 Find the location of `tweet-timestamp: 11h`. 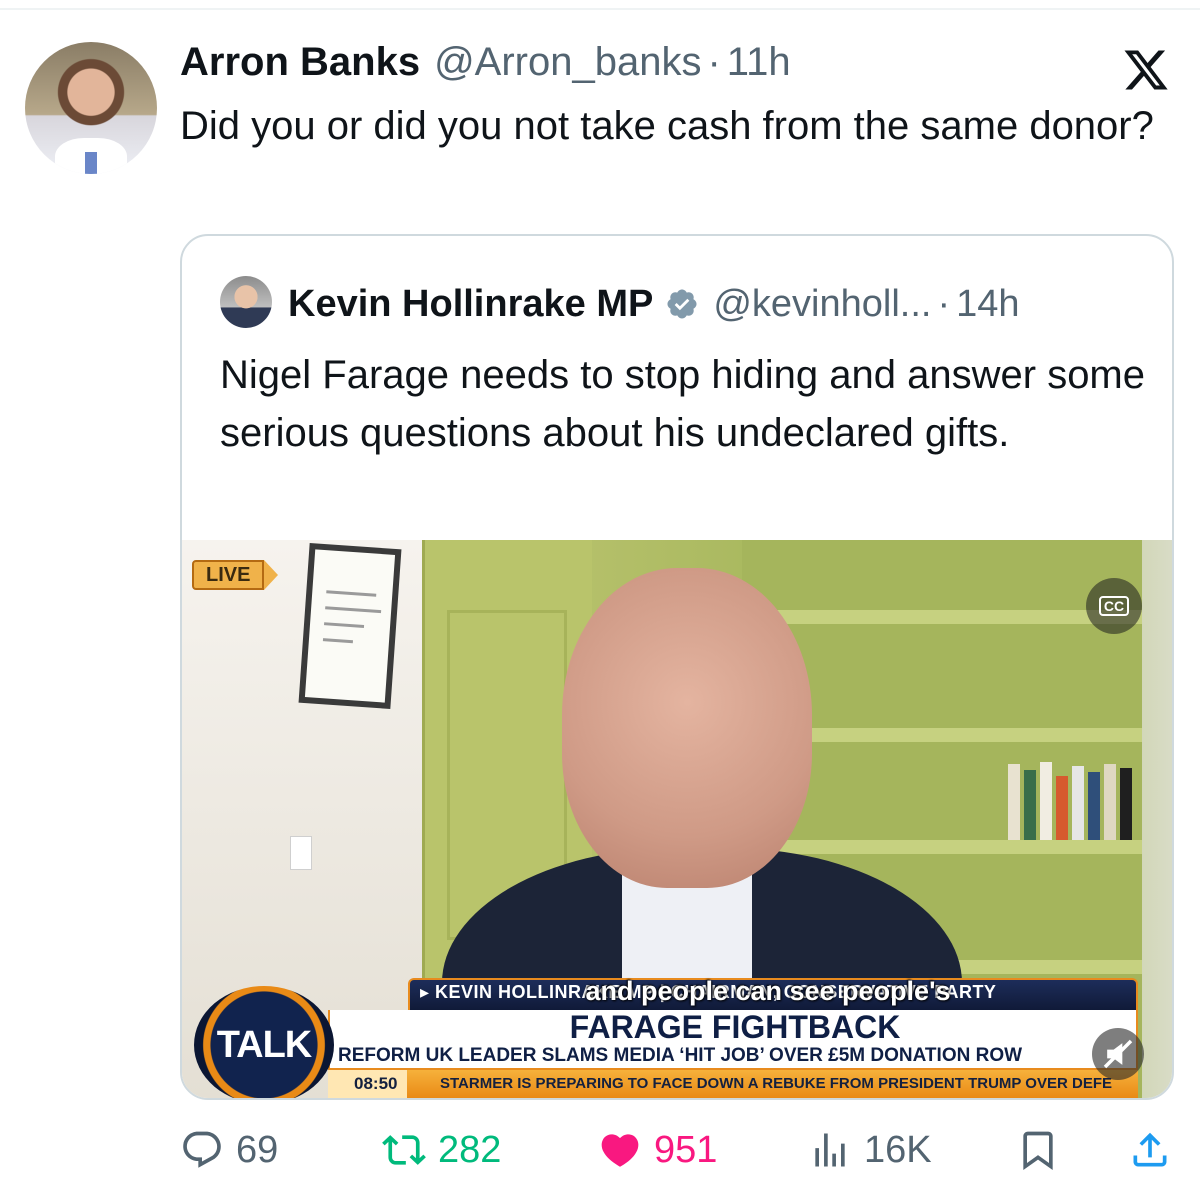

tweet-timestamp: 11h is located at coordinates (759, 62).